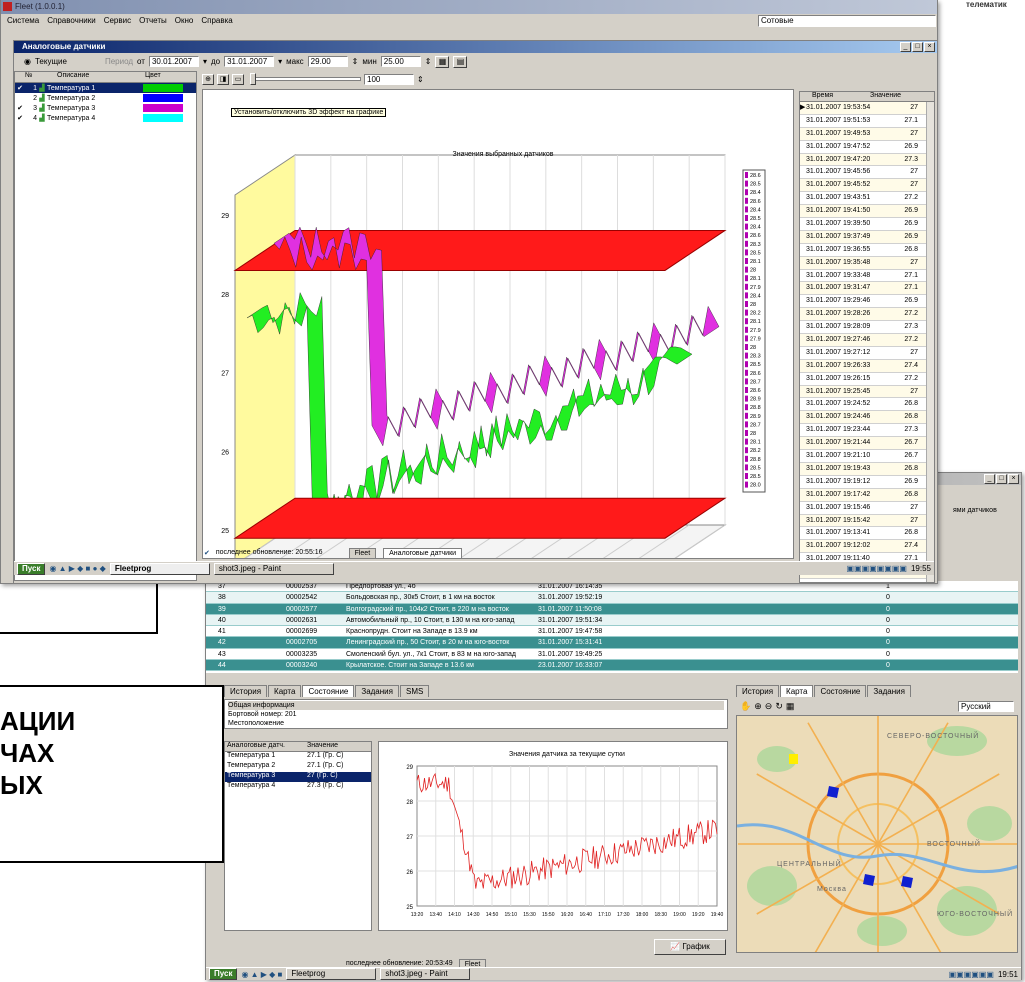  Describe the element at coordinates (460, 61) in the screenshot. I see `table-view-button: ▤` at that location.